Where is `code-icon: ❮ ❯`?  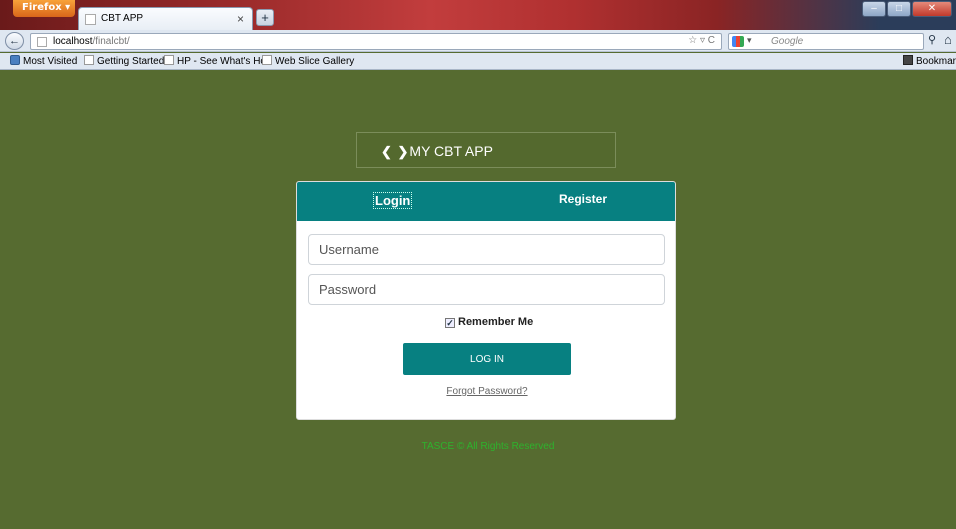
code-icon: ❮ ❯ is located at coordinates (395, 151).